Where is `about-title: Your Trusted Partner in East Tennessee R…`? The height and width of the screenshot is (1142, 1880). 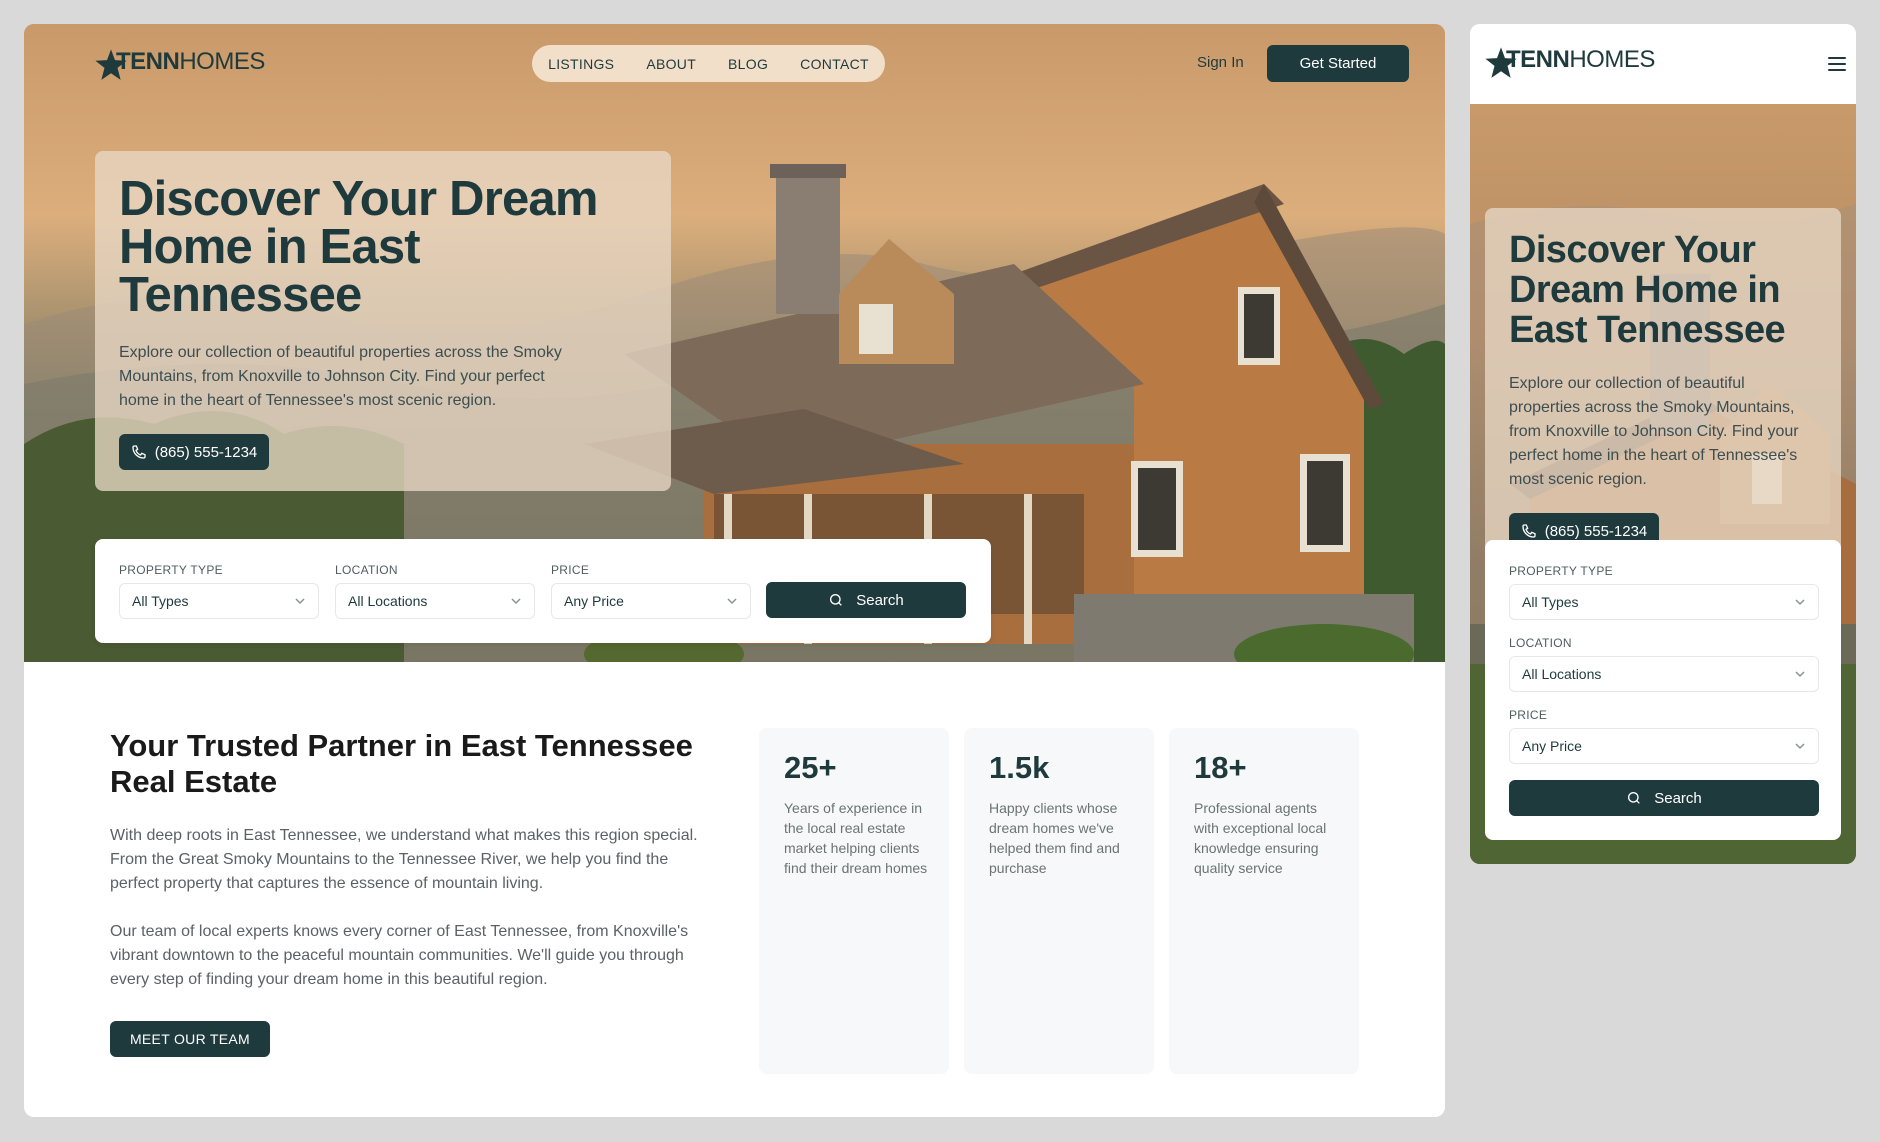 about-title: Your Trusted Partner in East Tennessee R… is located at coordinates (401, 763).